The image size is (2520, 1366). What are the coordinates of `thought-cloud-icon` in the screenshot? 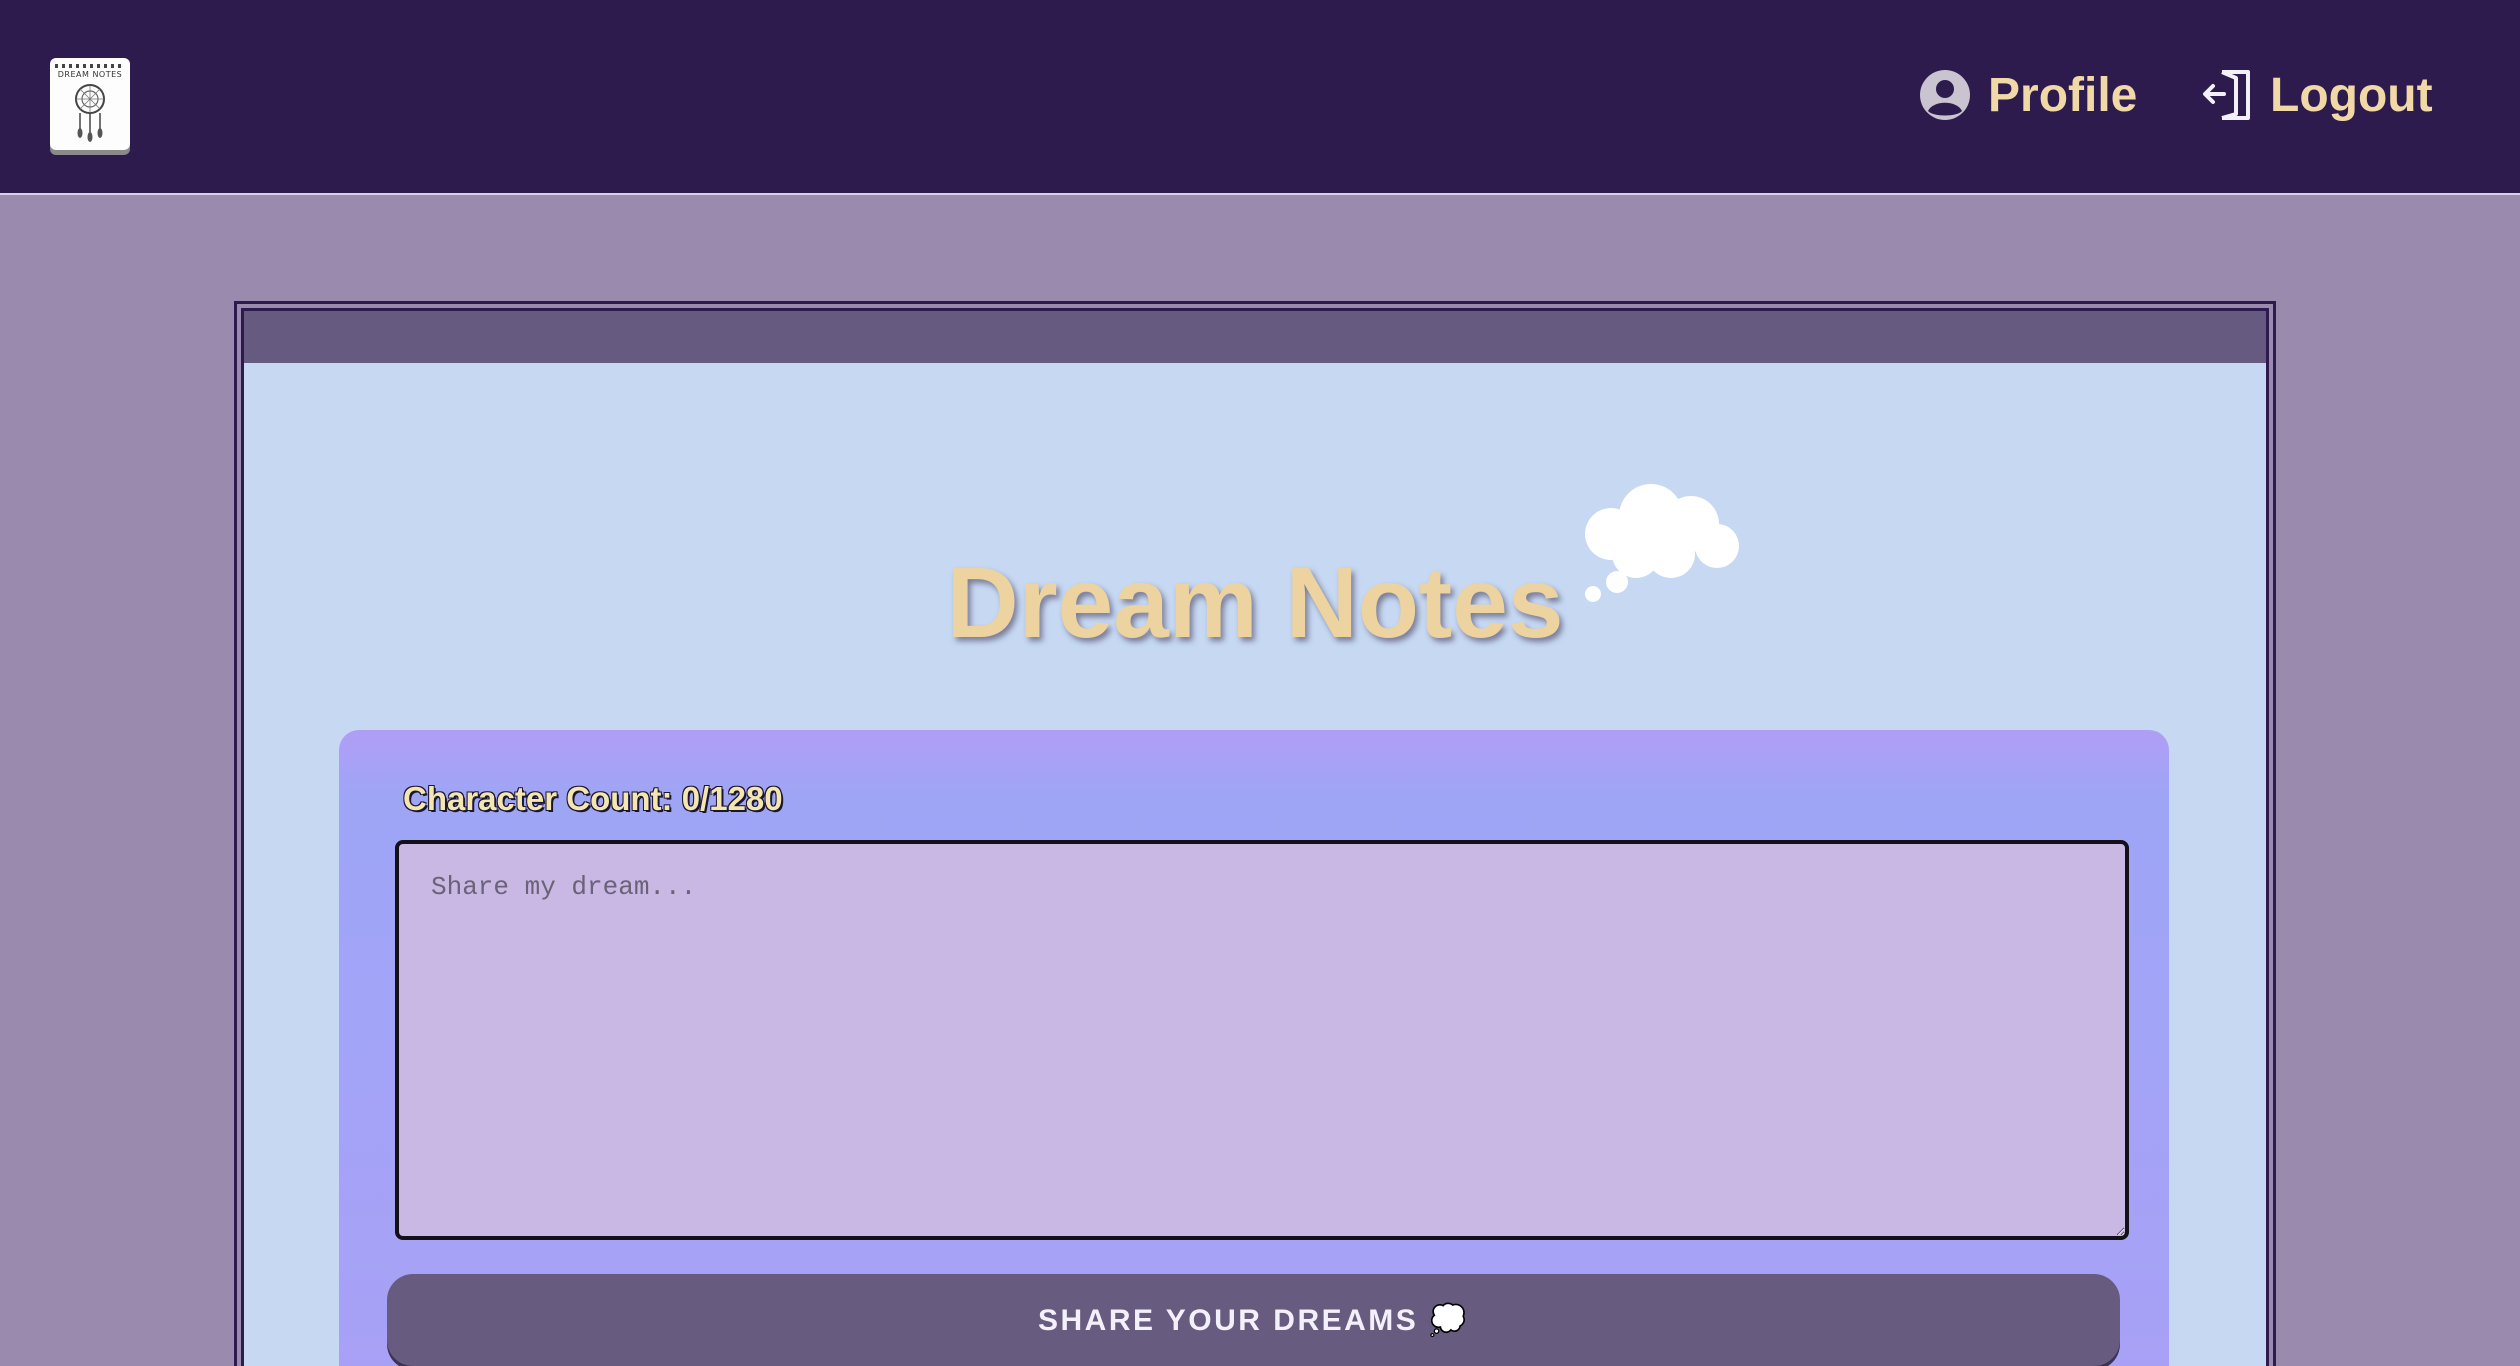 It's located at (1662, 543).